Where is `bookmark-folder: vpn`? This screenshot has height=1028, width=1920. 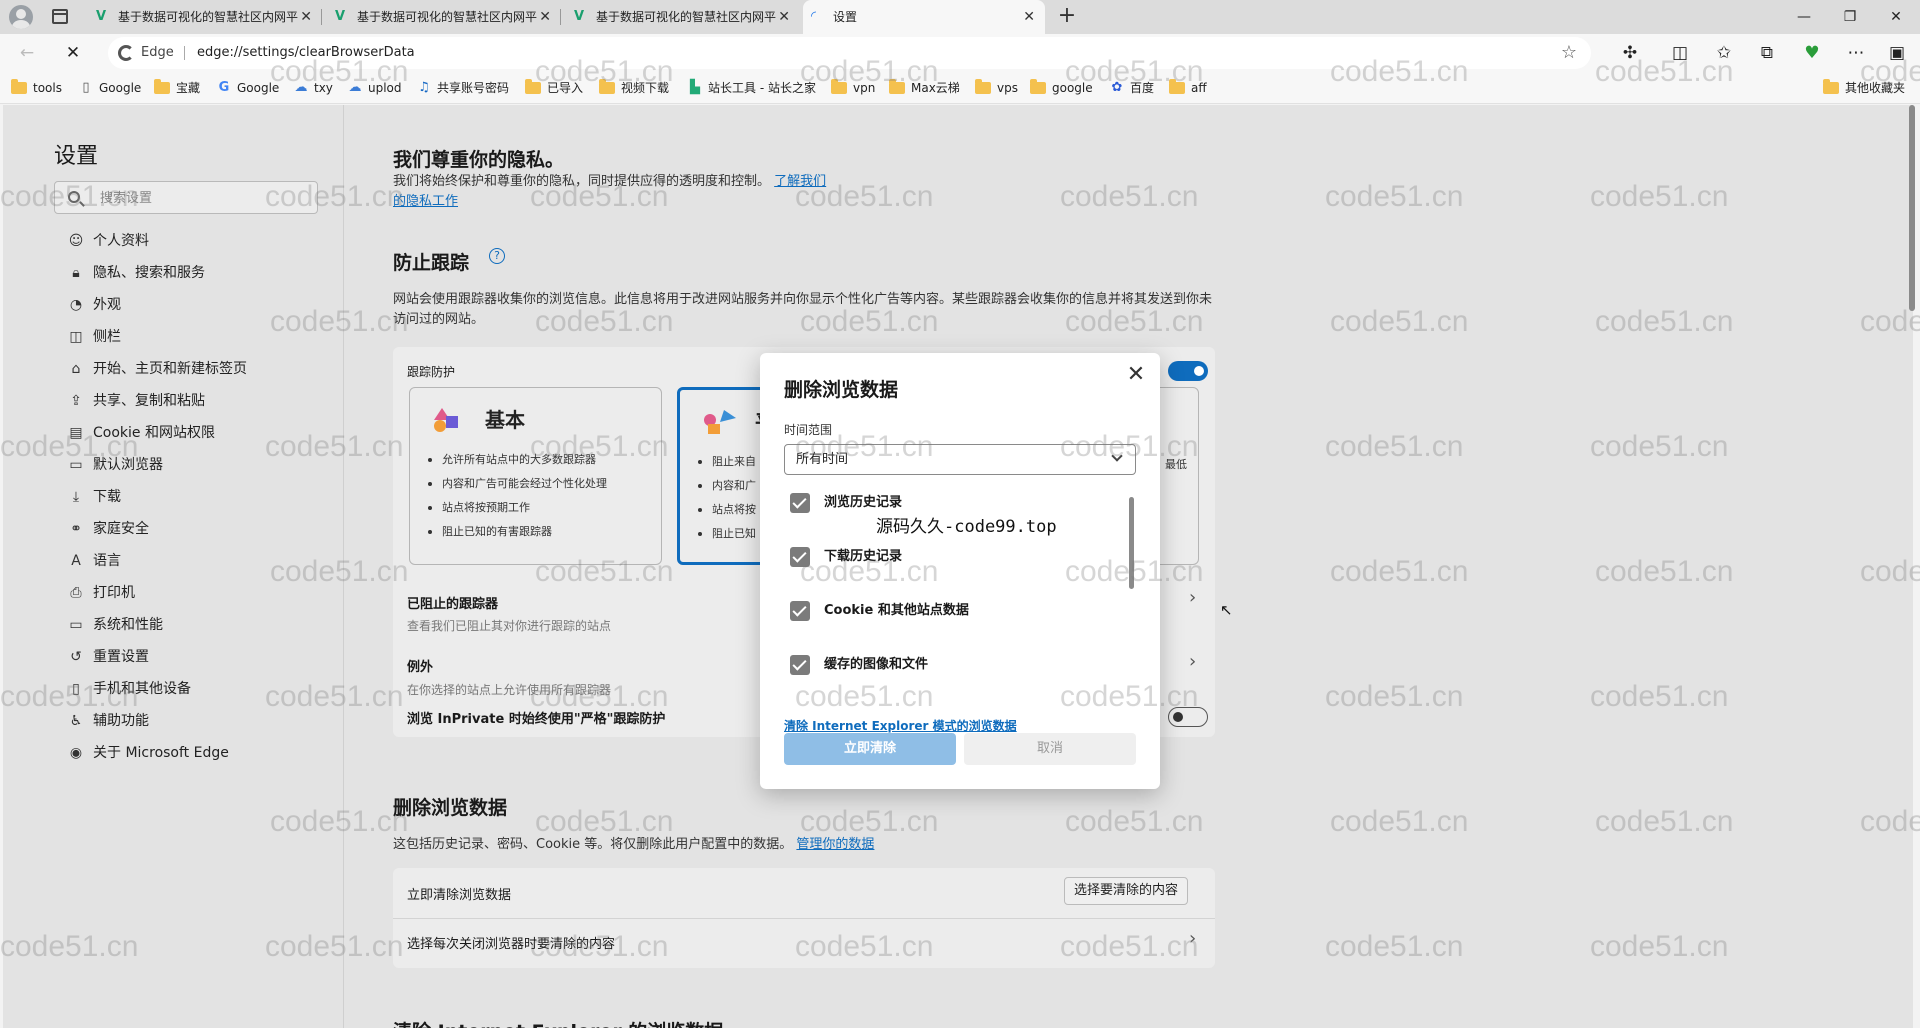
bookmark-folder: vpn is located at coordinates (853, 88).